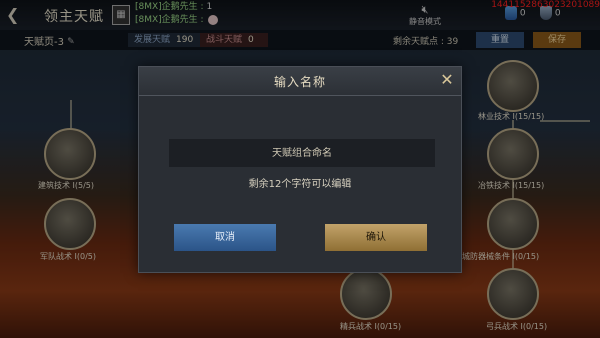 The width and height of the screenshot is (600, 338). Describe the element at coordinates (300, 184) in the screenshot. I see `remaining-characters-text: 剩余12个字符可以编辑` at that location.